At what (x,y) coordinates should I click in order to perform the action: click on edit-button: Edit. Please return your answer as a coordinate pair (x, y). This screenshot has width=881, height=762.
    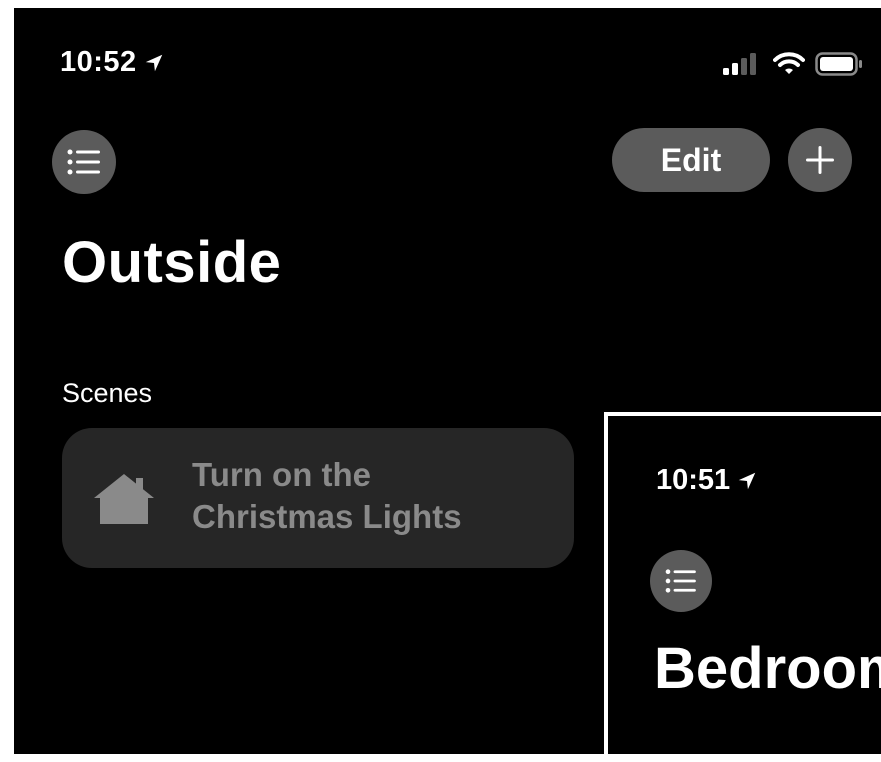
    Looking at the image, I should click on (691, 160).